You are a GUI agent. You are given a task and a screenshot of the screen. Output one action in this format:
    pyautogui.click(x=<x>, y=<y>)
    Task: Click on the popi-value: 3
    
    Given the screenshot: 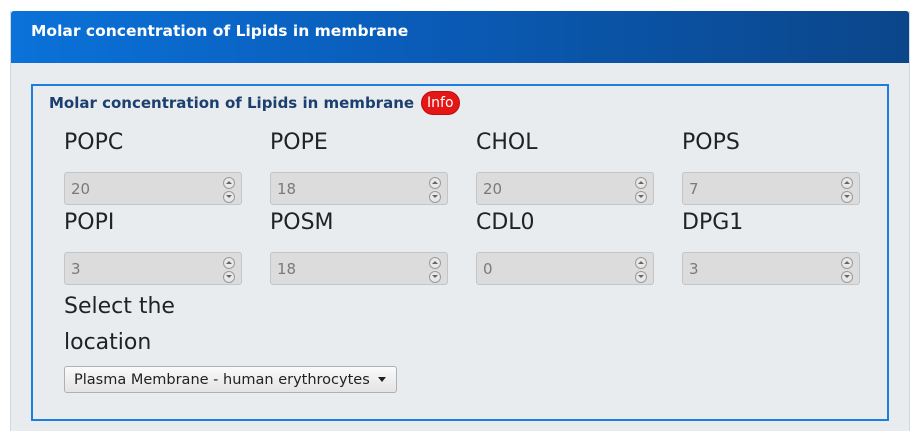 What is the action you would take?
    pyautogui.click(x=76, y=269)
    